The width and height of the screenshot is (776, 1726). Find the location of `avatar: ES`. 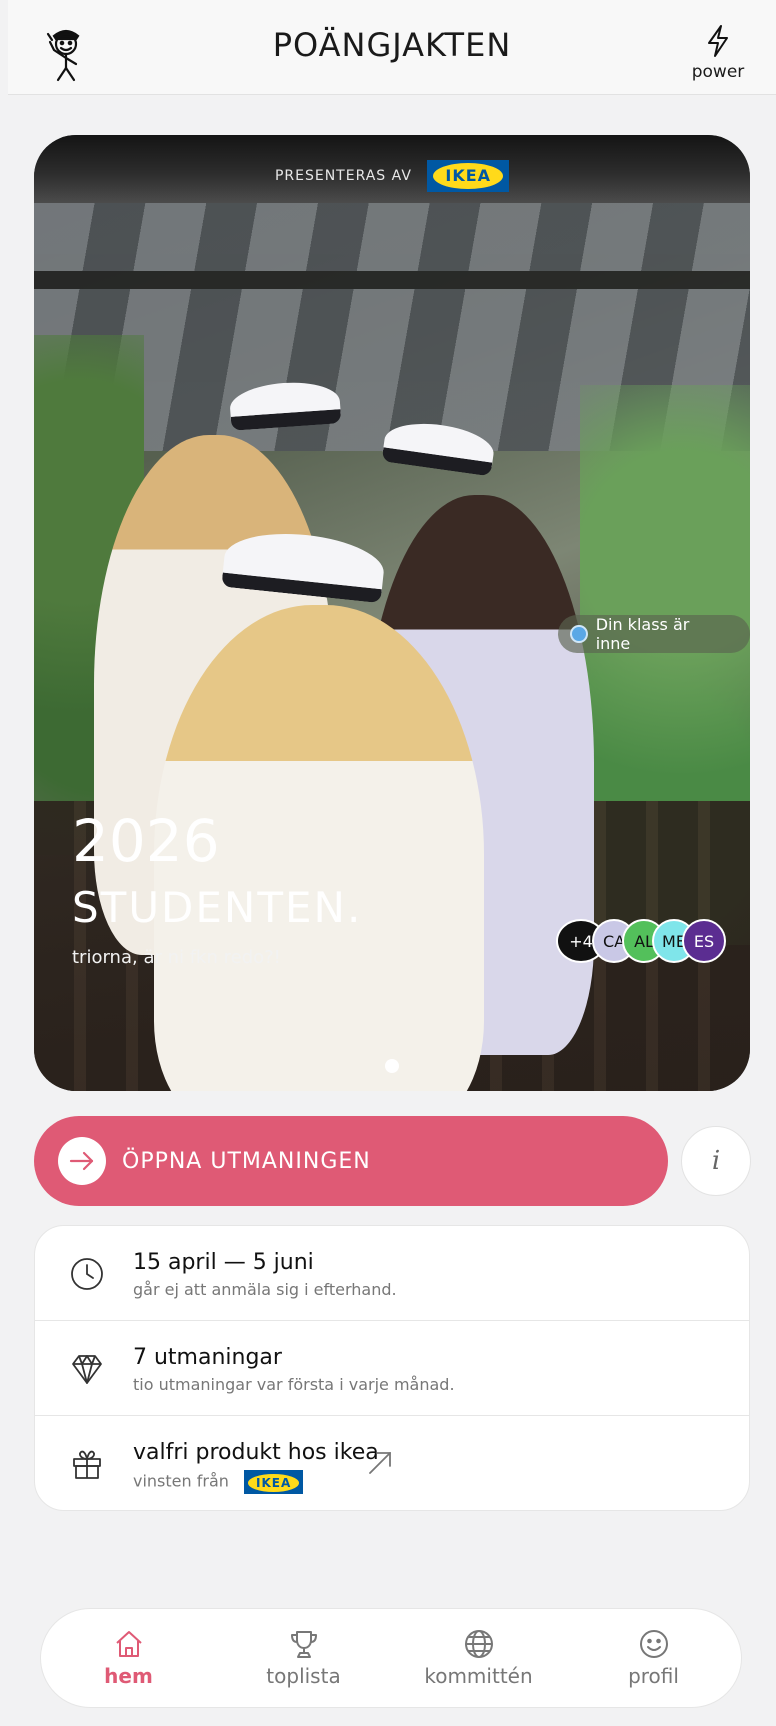

avatar: ES is located at coordinates (704, 941).